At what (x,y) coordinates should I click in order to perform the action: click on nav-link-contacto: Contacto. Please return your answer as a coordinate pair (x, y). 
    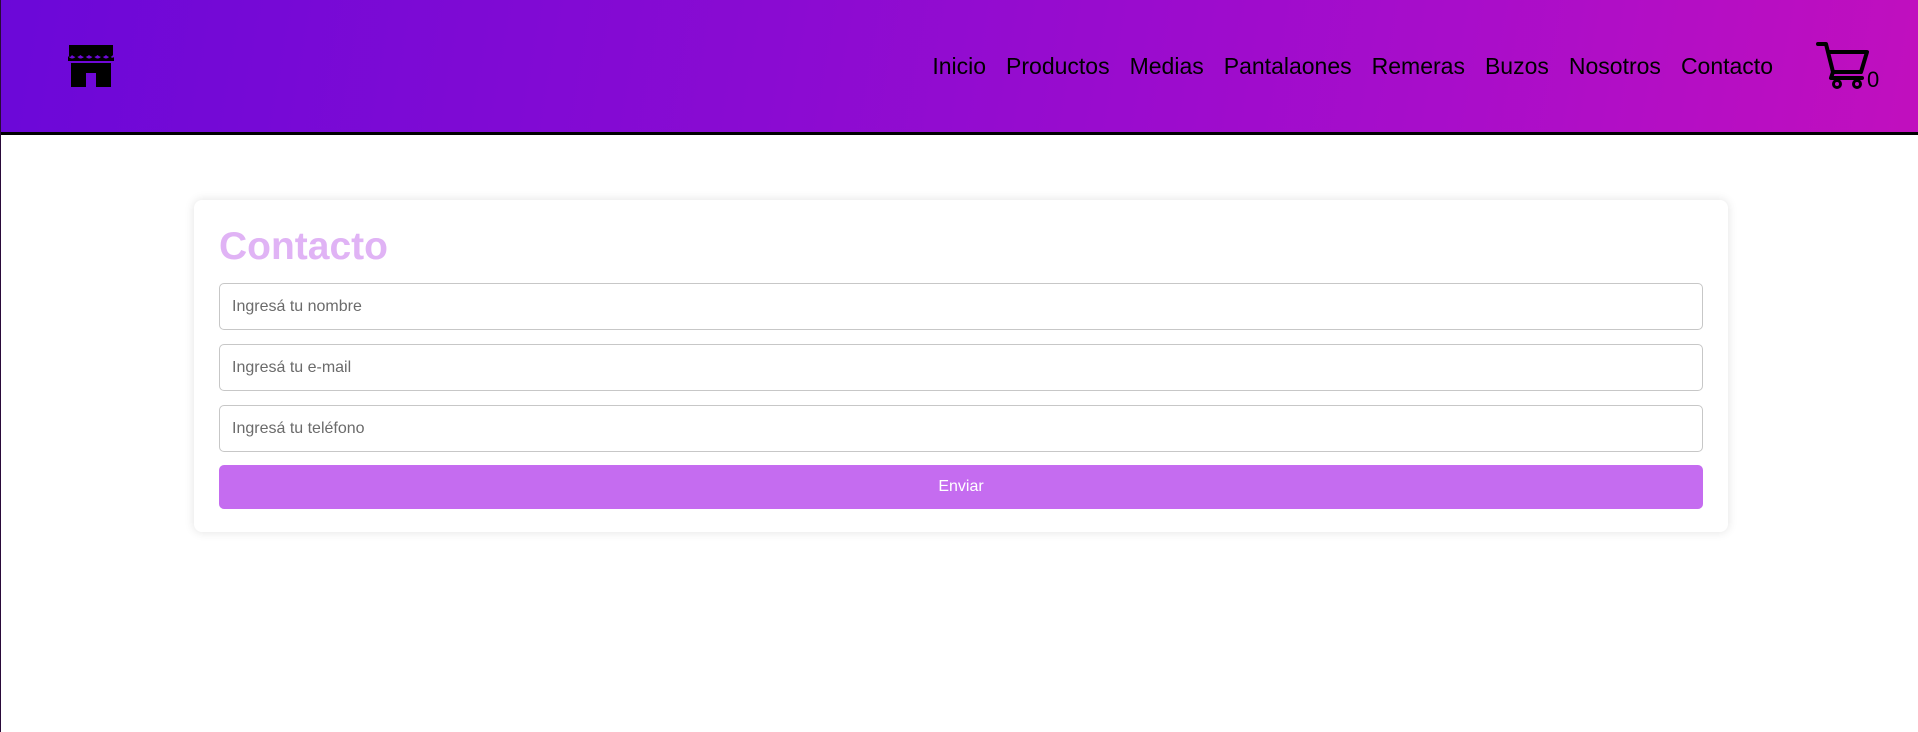
    Looking at the image, I should click on (1727, 66).